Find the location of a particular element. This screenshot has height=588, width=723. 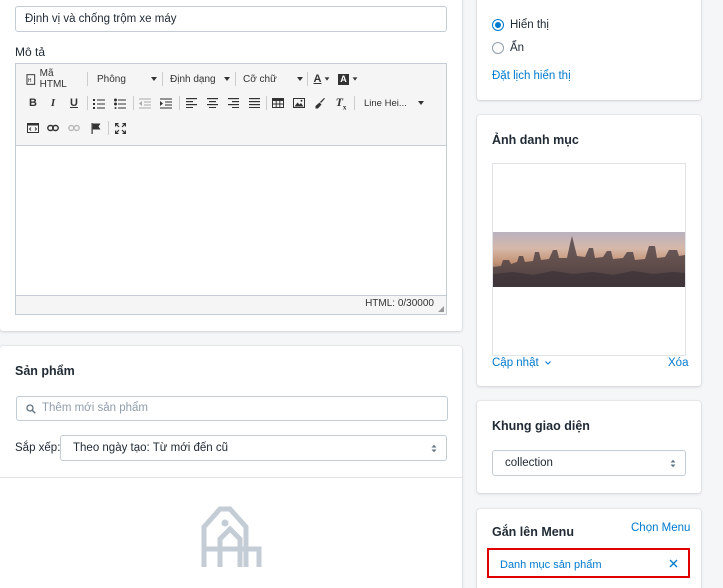

visibility-option-hide: Ẩn is located at coordinates (508, 48).